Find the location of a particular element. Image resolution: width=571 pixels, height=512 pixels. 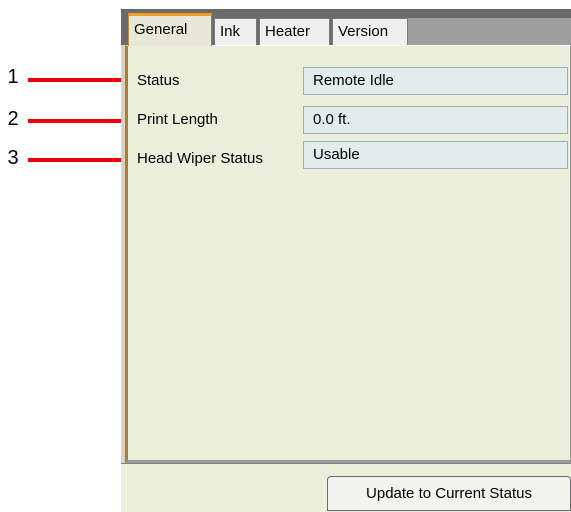

callout-number-3: 3 is located at coordinates (13, 158).